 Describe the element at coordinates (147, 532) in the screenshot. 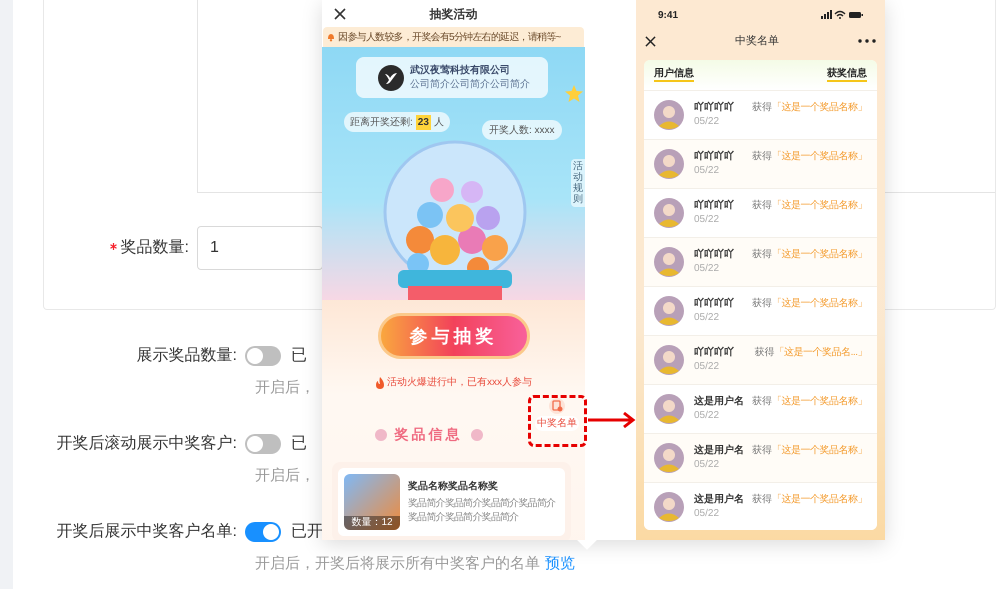

I see `field-label: 开奖后展示中奖客户名单:` at that location.